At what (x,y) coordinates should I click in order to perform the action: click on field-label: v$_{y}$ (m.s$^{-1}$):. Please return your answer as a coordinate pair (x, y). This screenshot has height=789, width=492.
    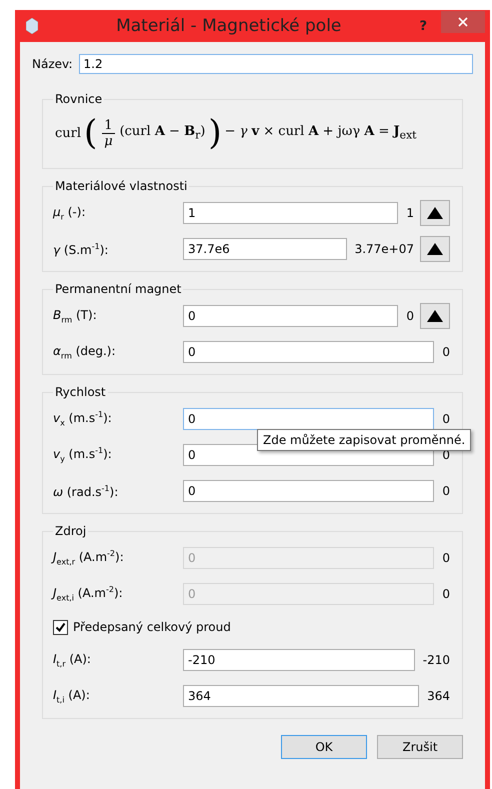
    Looking at the image, I should click on (83, 455).